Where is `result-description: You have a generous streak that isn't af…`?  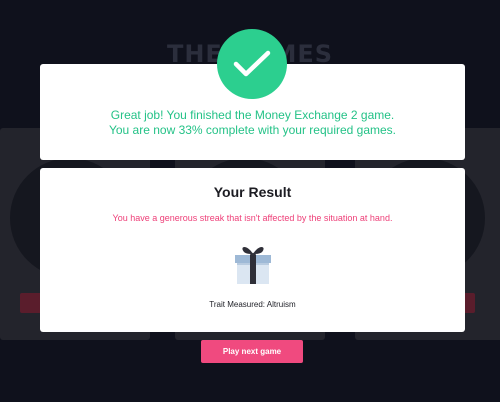
result-description: You have a generous streak that isn't af… is located at coordinates (252, 218).